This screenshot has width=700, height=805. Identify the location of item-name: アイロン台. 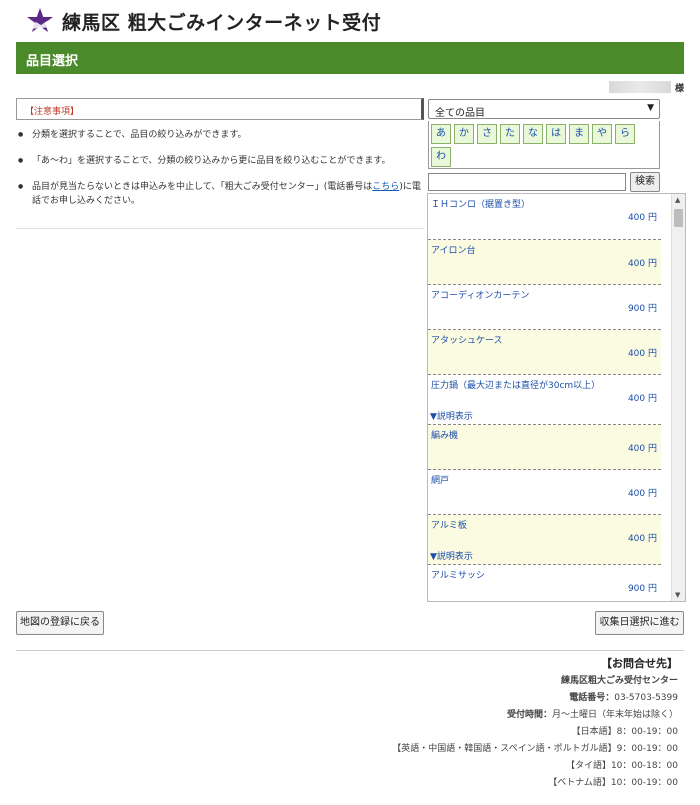
(453, 251).